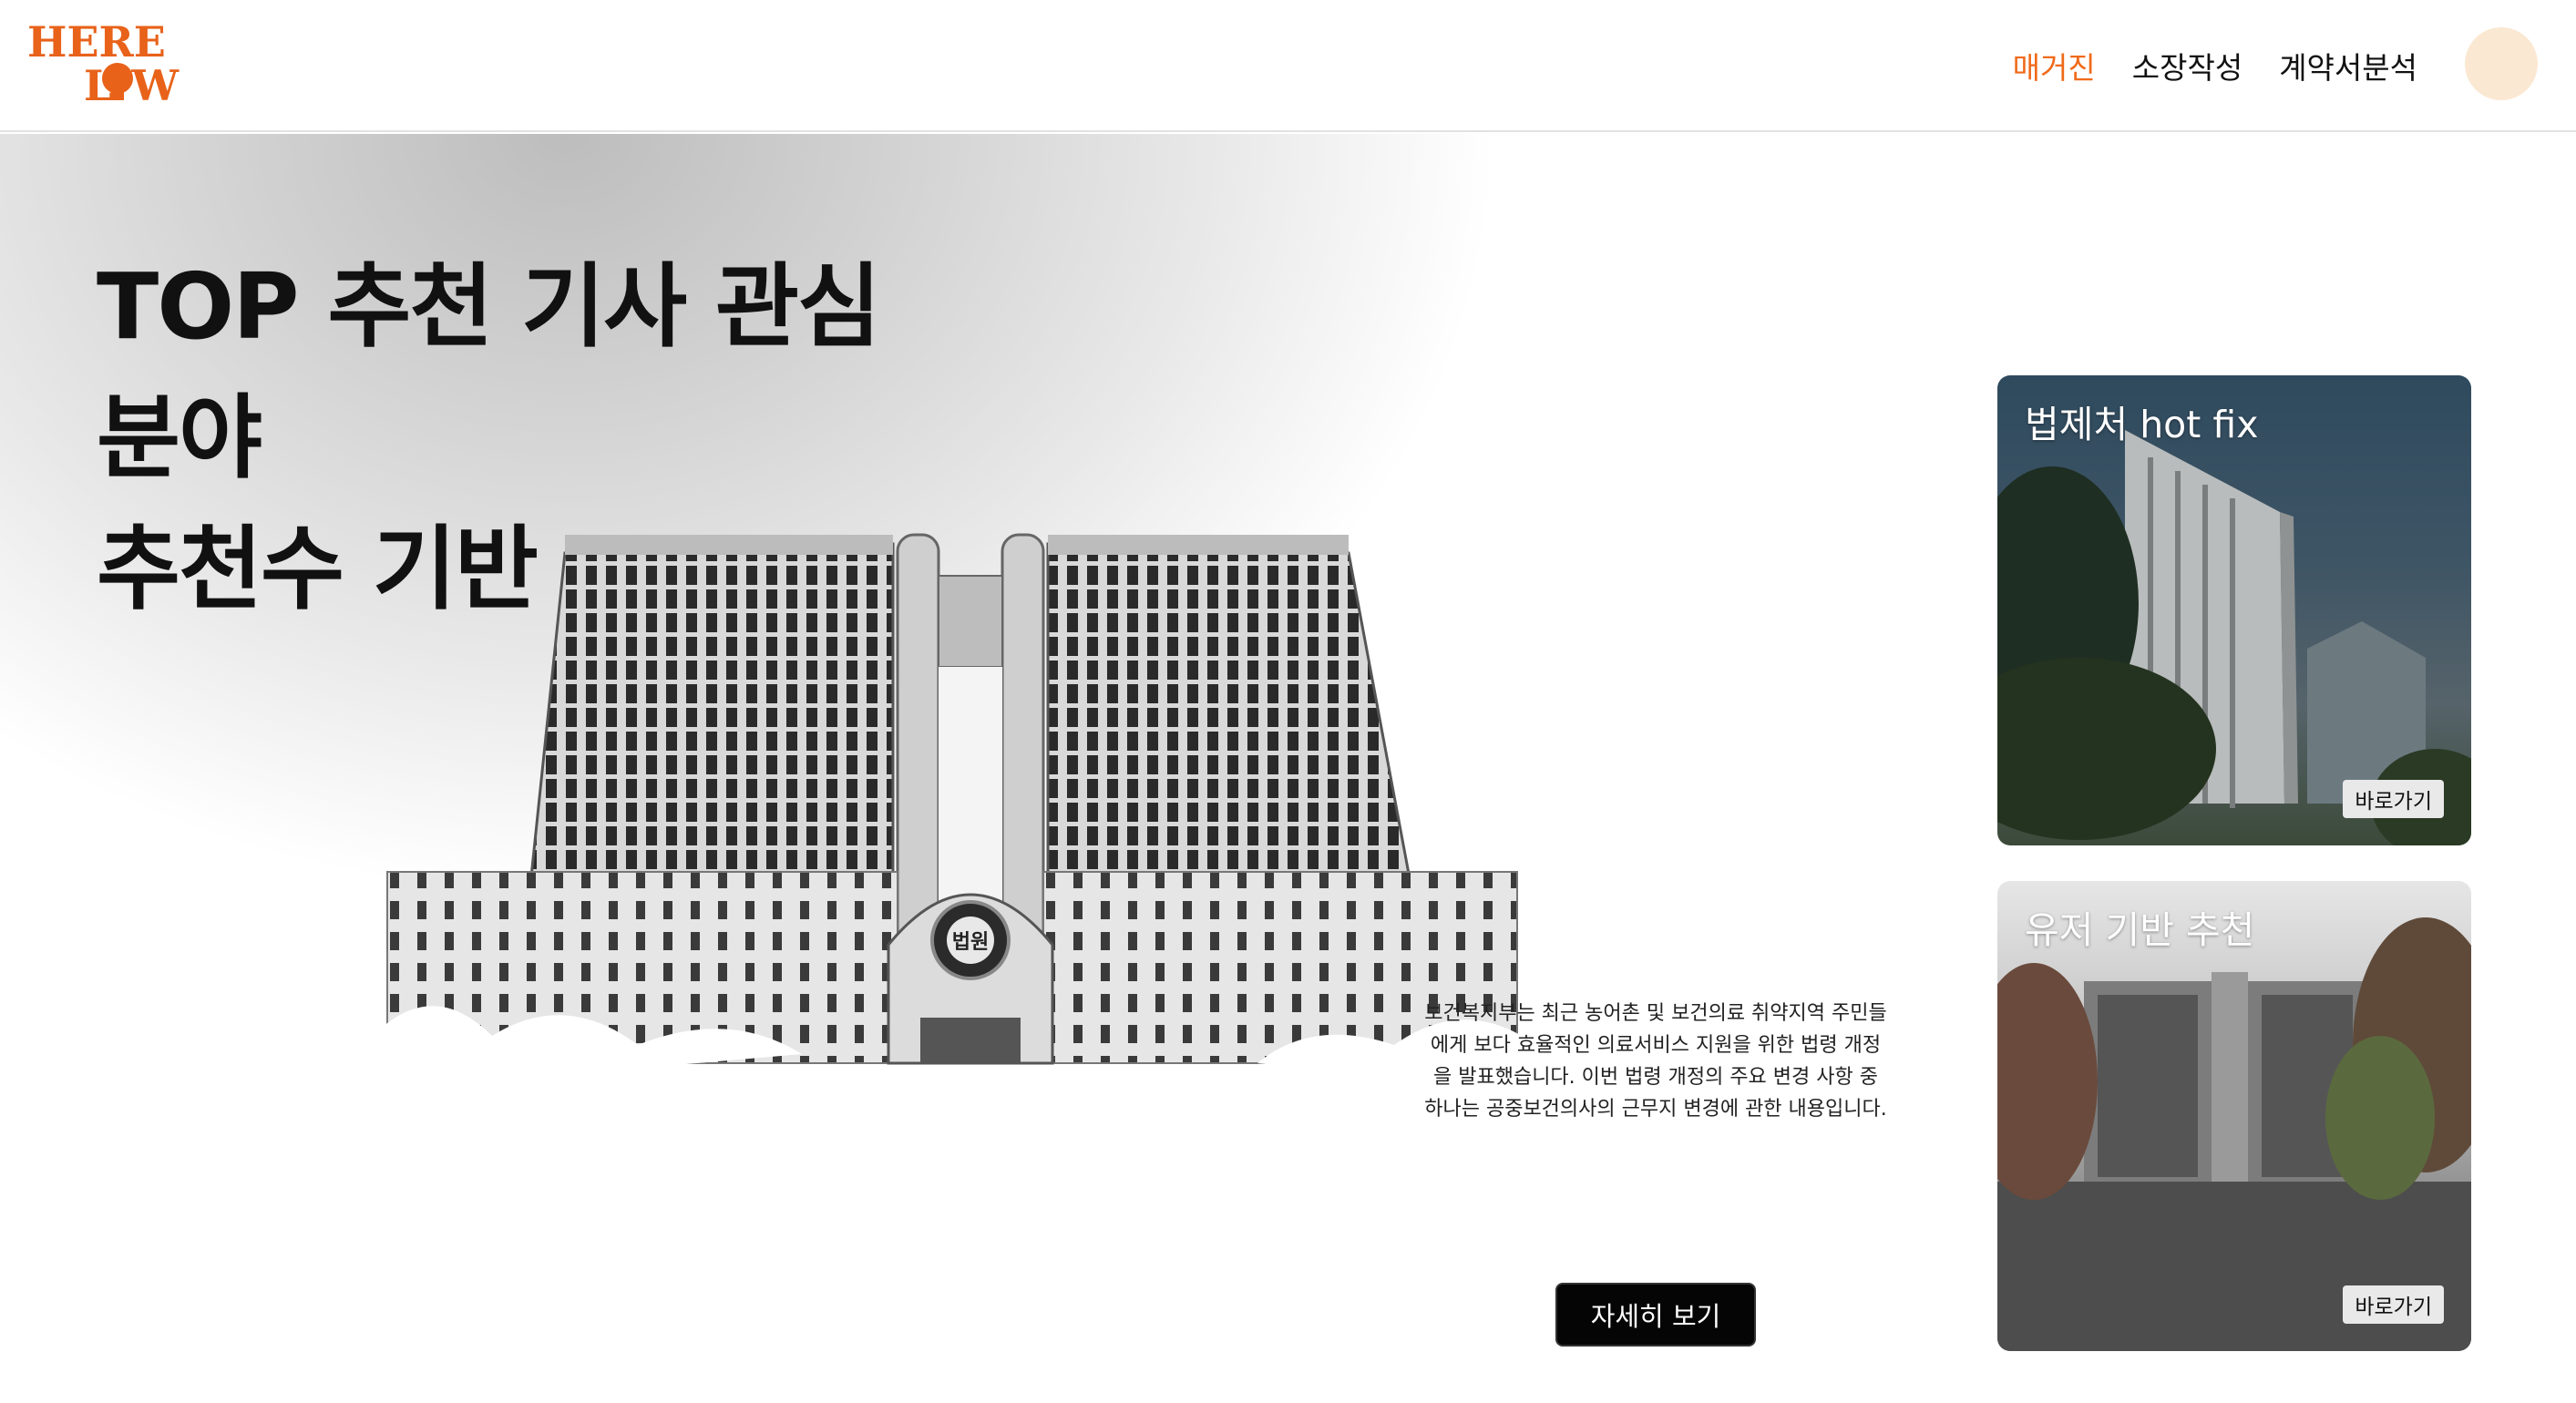 This screenshot has height=1403, width=2576. Describe the element at coordinates (2054, 66) in the screenshot. I see `nav-magazine: 매거진` at that location.